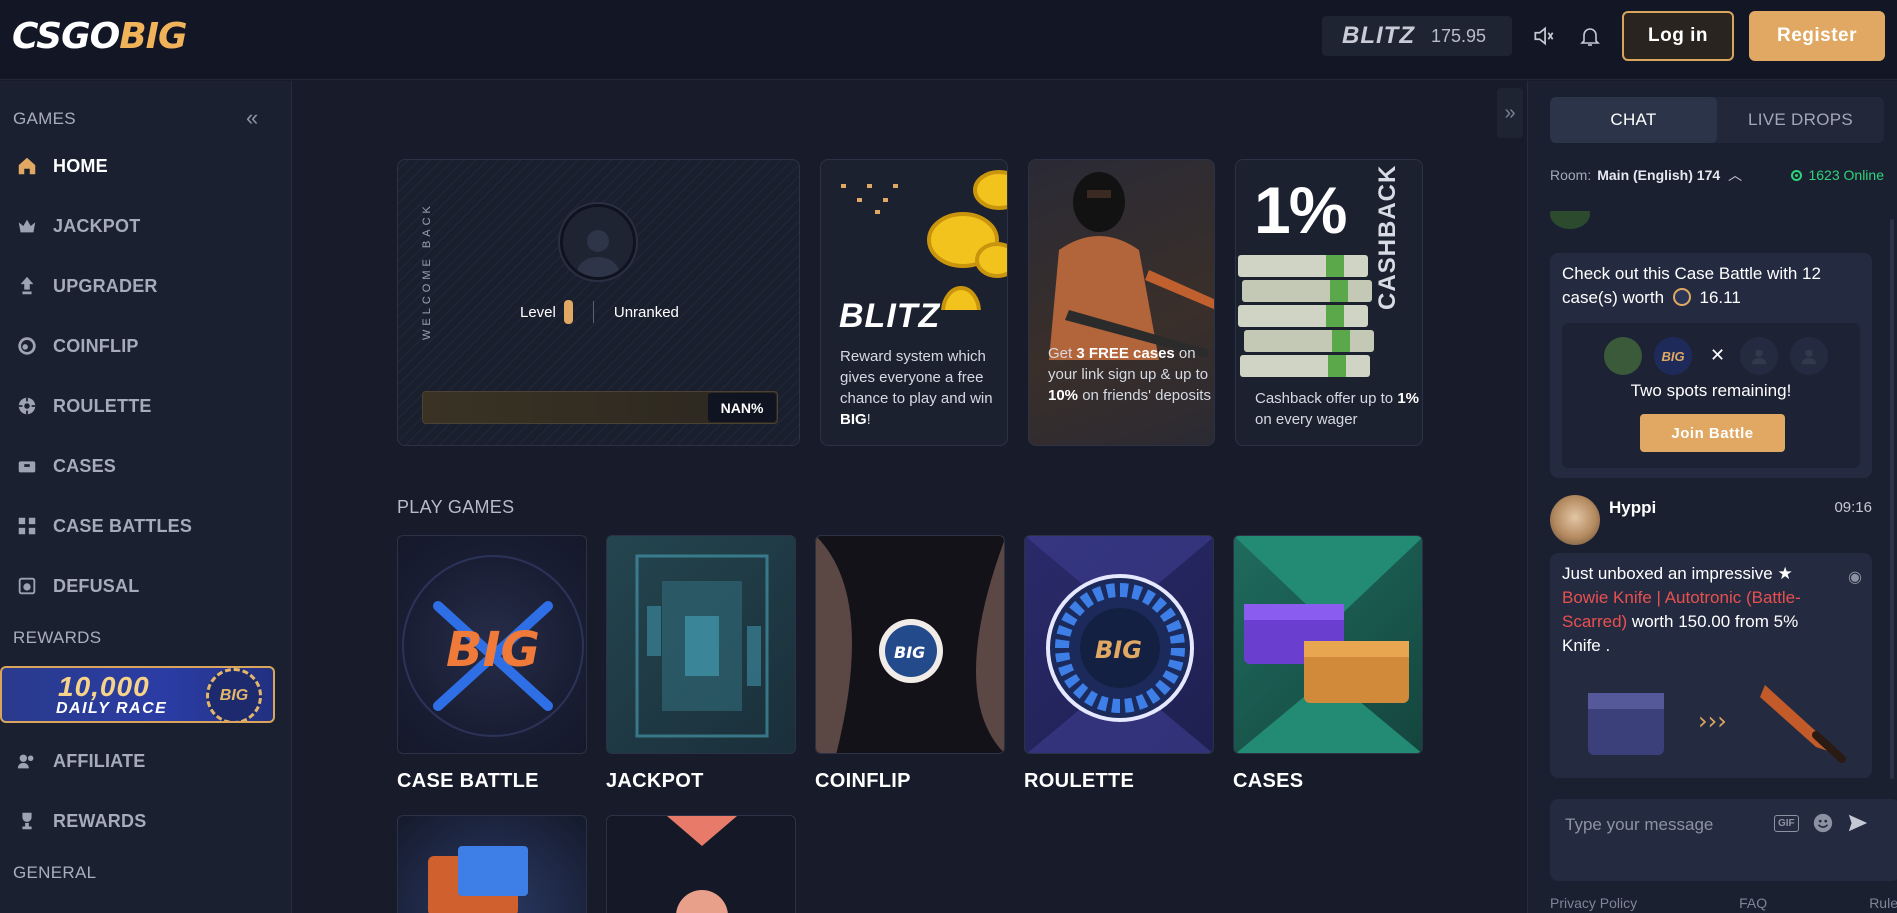 Image resolution: width=1897 pixels, height=913 pixels. What do you see at coordinates (1823, 825) in the screenshot?
I see `emoji-icon` at bounding box center [1823, 825].